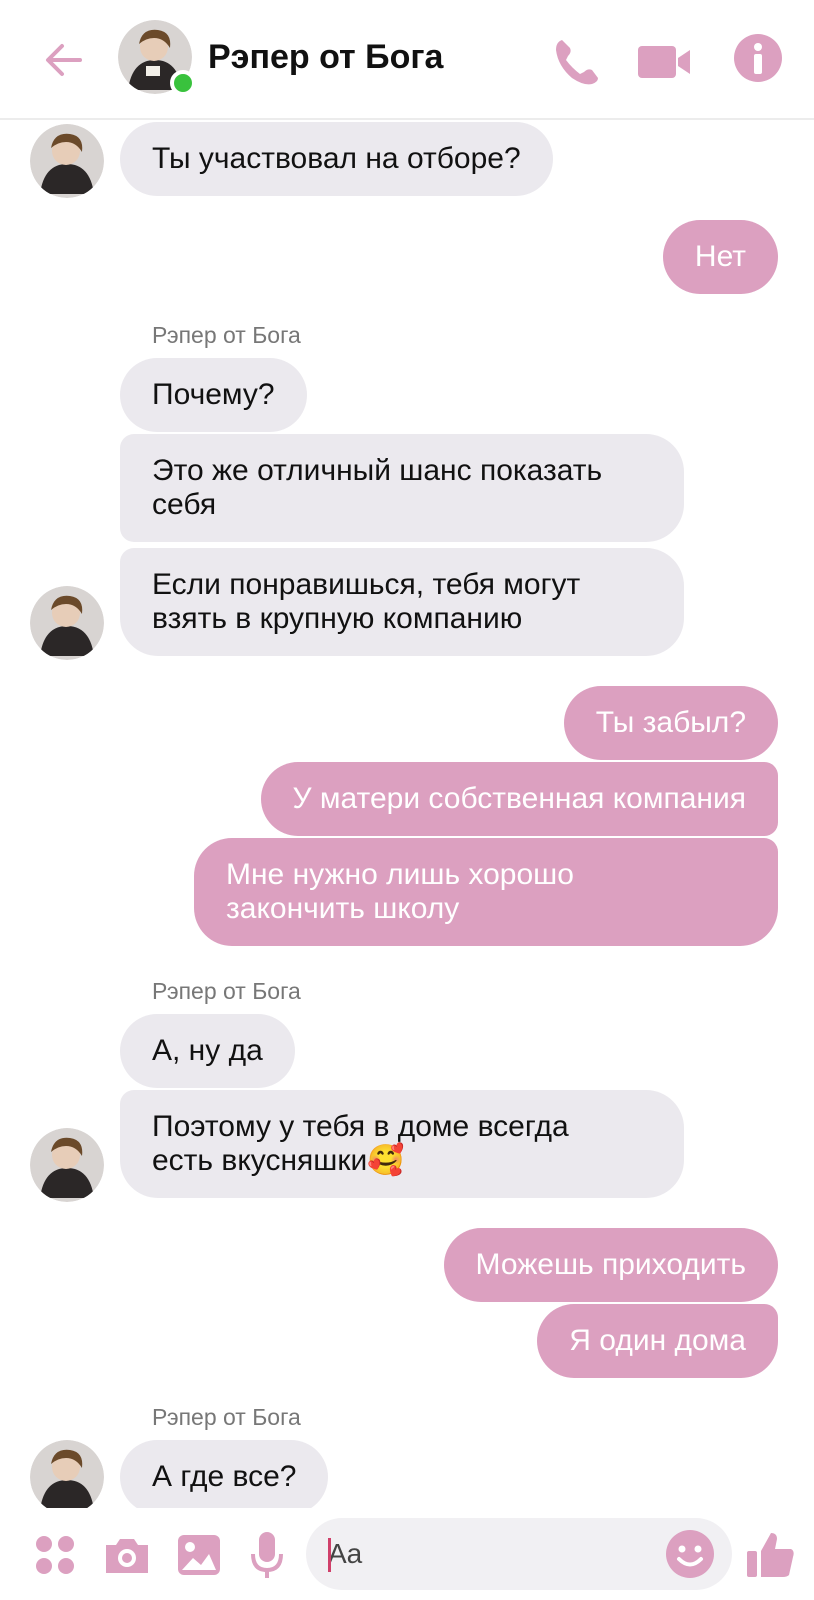 The image size is (814, 1600). I want to click on message-text-line: Поэтому у тебя в доме всегда, so click(360, 1126).